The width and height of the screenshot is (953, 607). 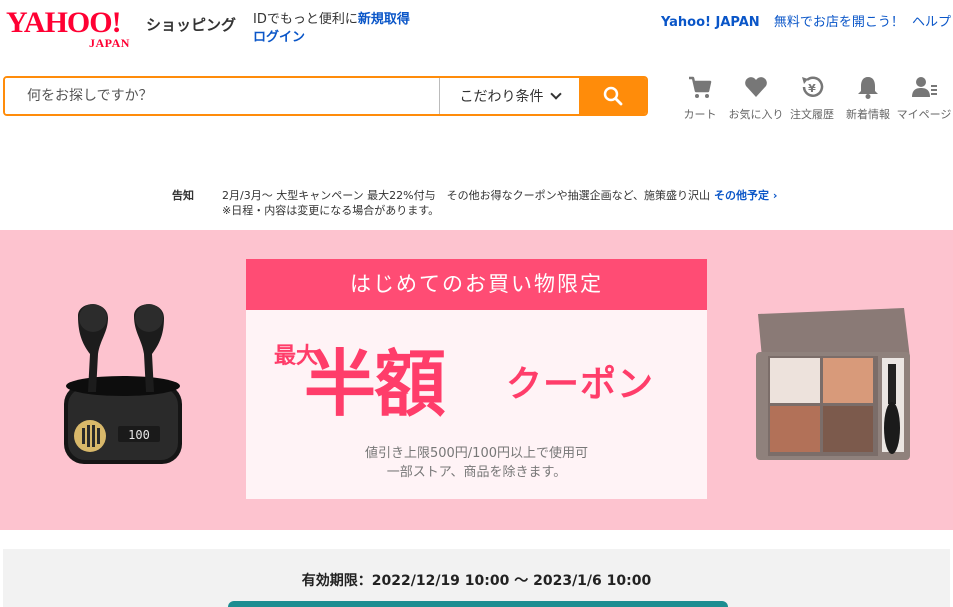 I want to click on get-coupon-button, so click(x=478, y=604).